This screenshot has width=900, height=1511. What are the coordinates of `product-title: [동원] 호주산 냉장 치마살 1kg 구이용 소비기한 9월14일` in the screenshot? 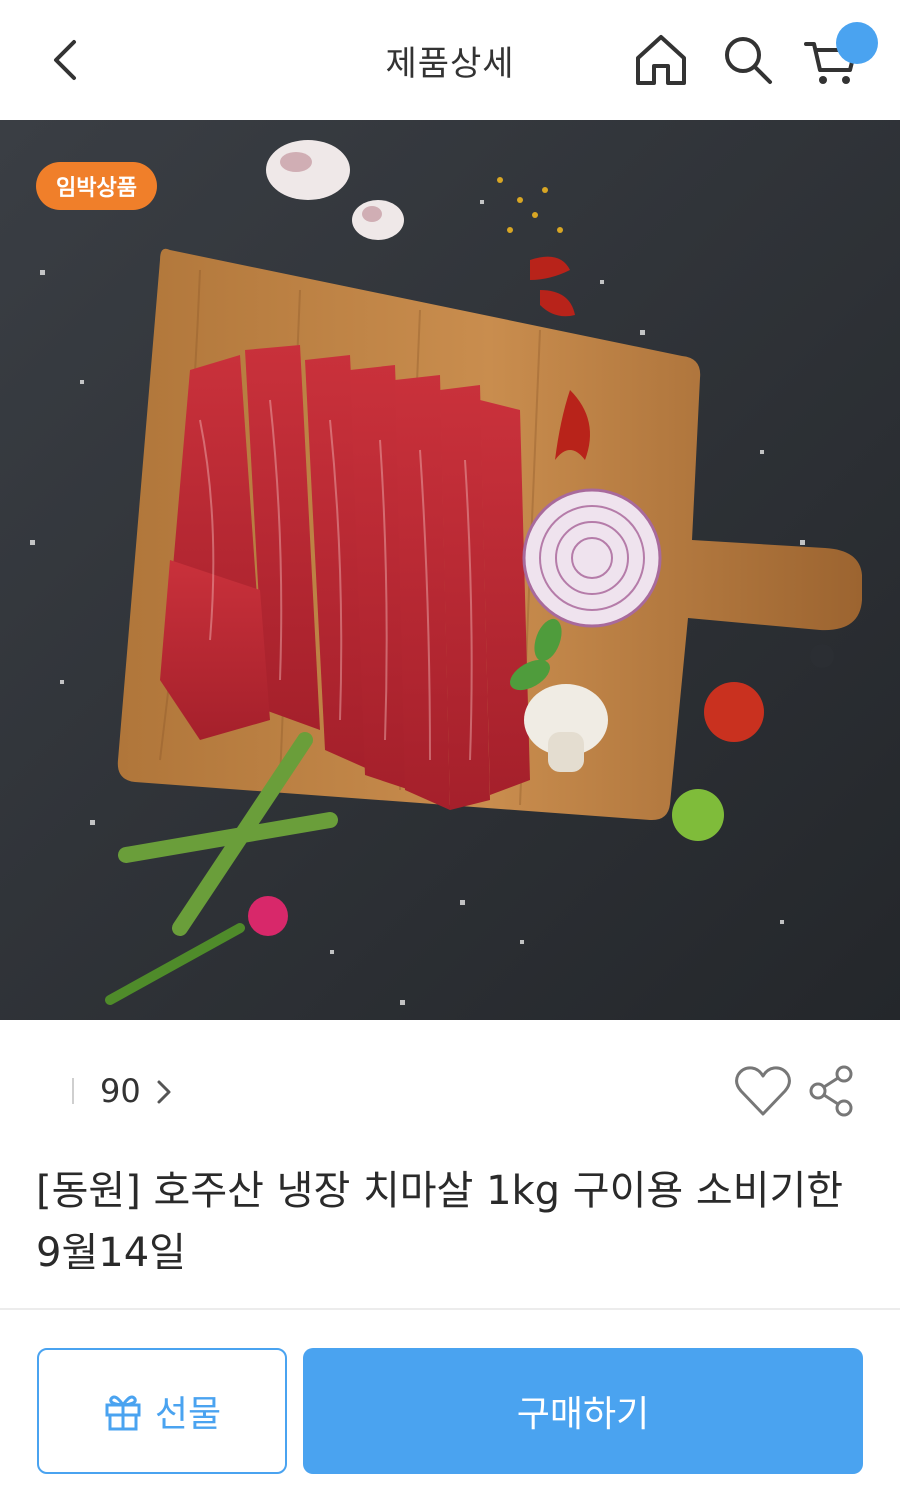 It's located at (440, 1222).